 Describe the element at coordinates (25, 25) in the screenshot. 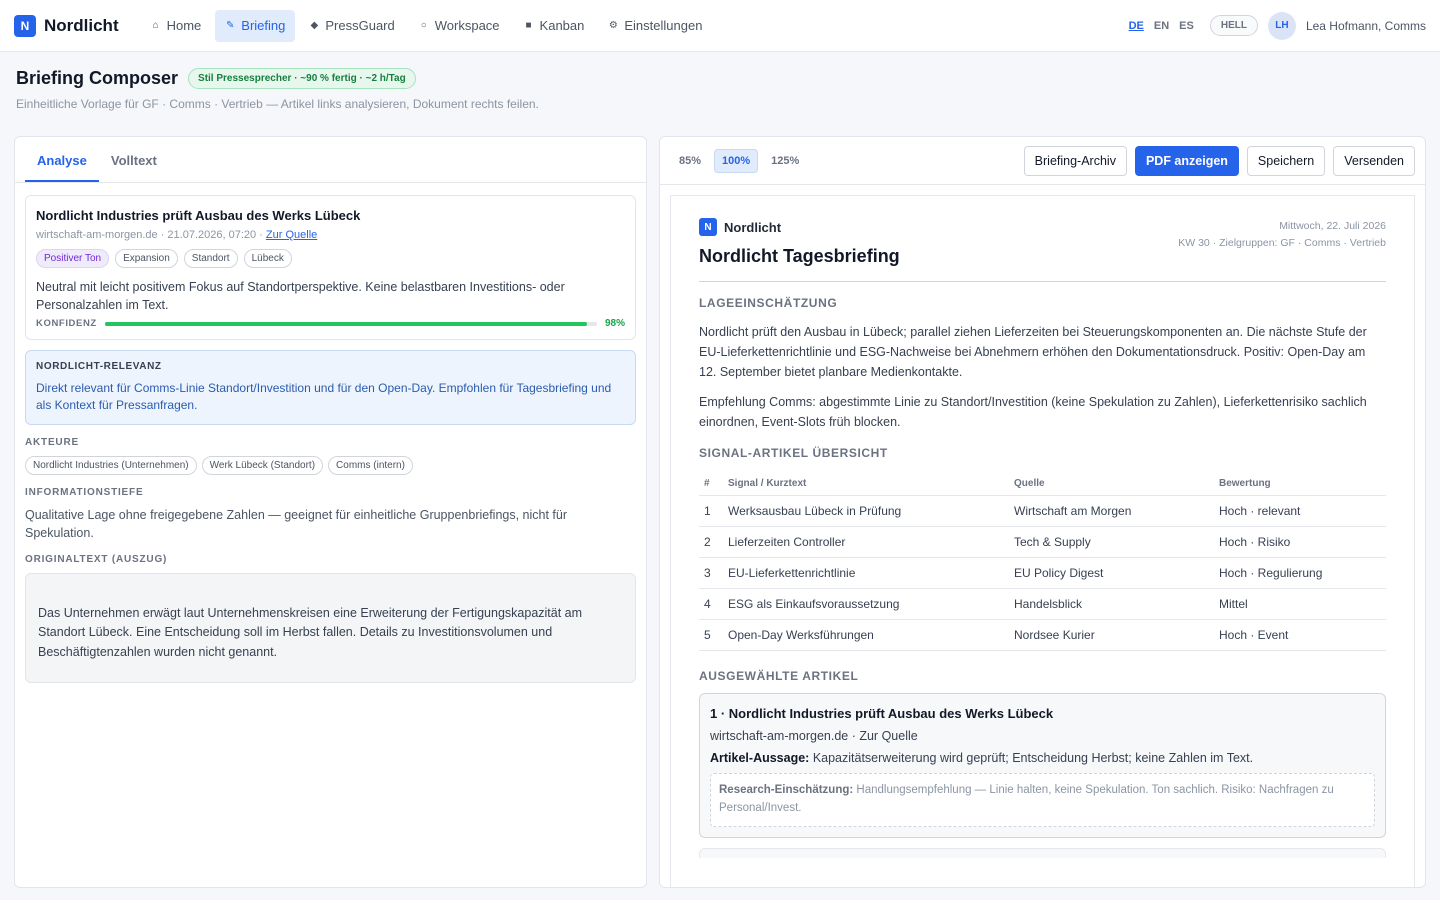

I see `brand-logo: N` at that location.